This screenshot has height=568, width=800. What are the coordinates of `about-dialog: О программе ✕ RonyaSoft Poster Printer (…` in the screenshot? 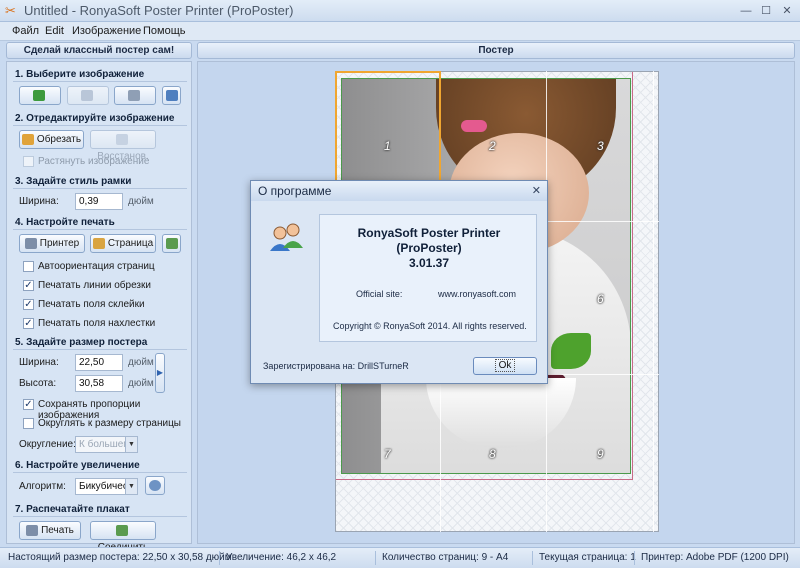 It's located at (399, 282).